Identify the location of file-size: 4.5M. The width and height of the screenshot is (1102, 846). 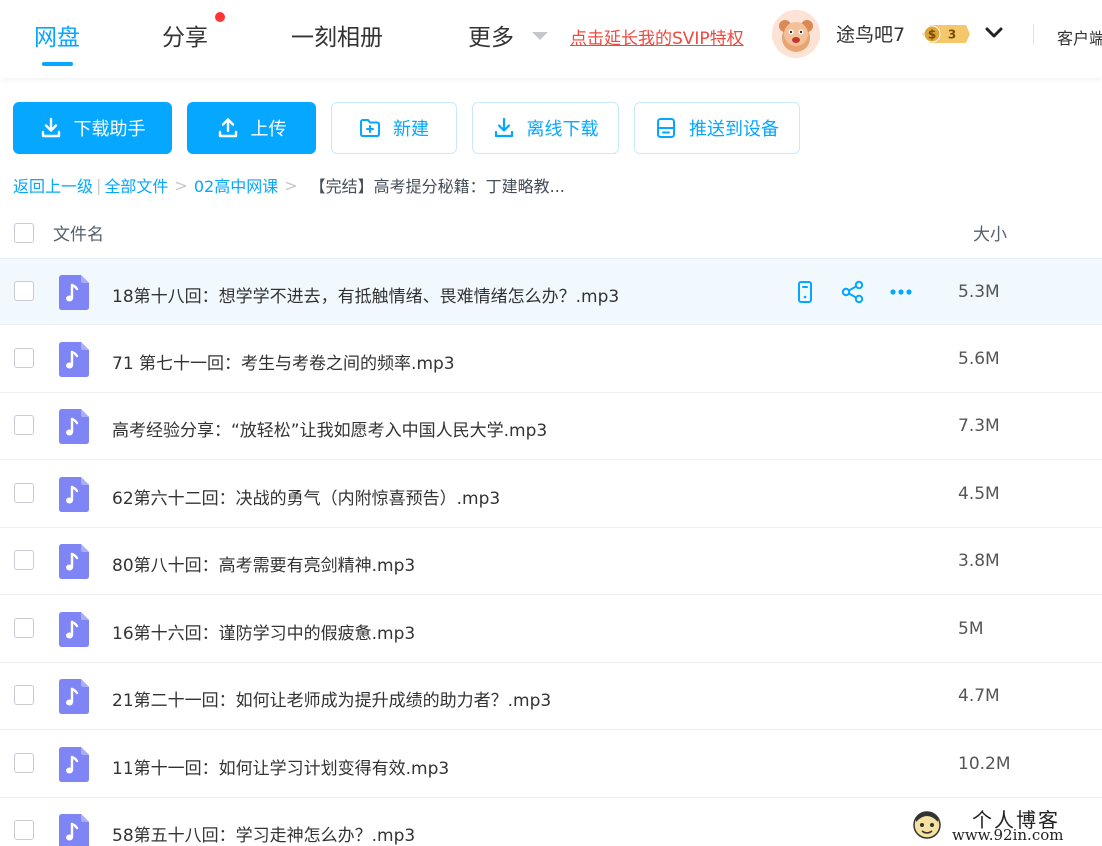
(979, 493).